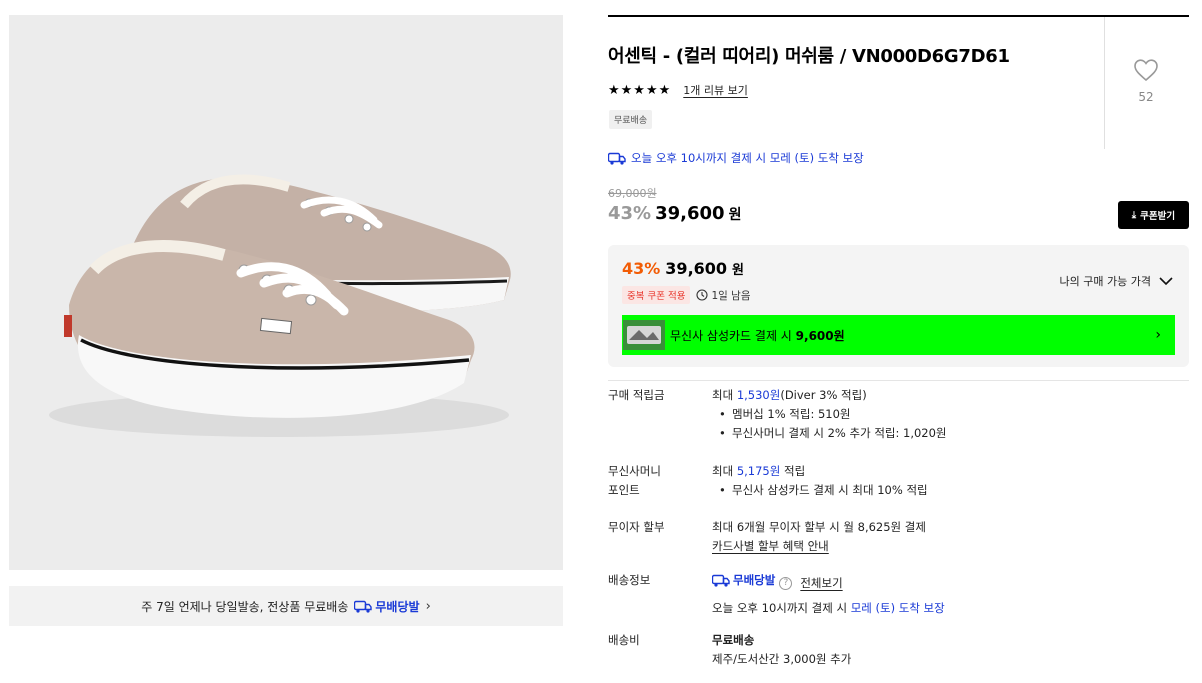 The width and height of the screenshot is (1202, 683). Describe the element at coordinates (631, 119) in the screenshot. I see `free-shipping-tag: 무료배송` at that location.